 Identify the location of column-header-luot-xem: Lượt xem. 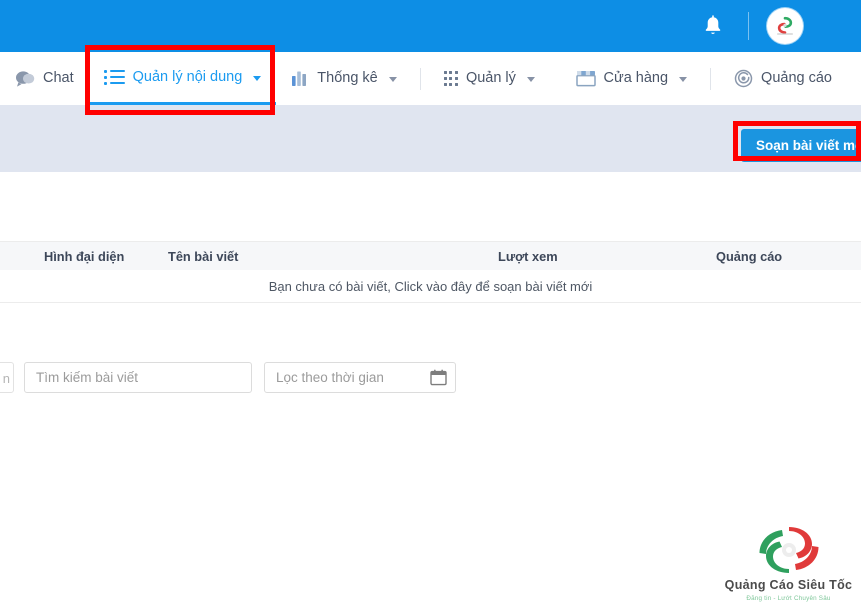
(528, 256).